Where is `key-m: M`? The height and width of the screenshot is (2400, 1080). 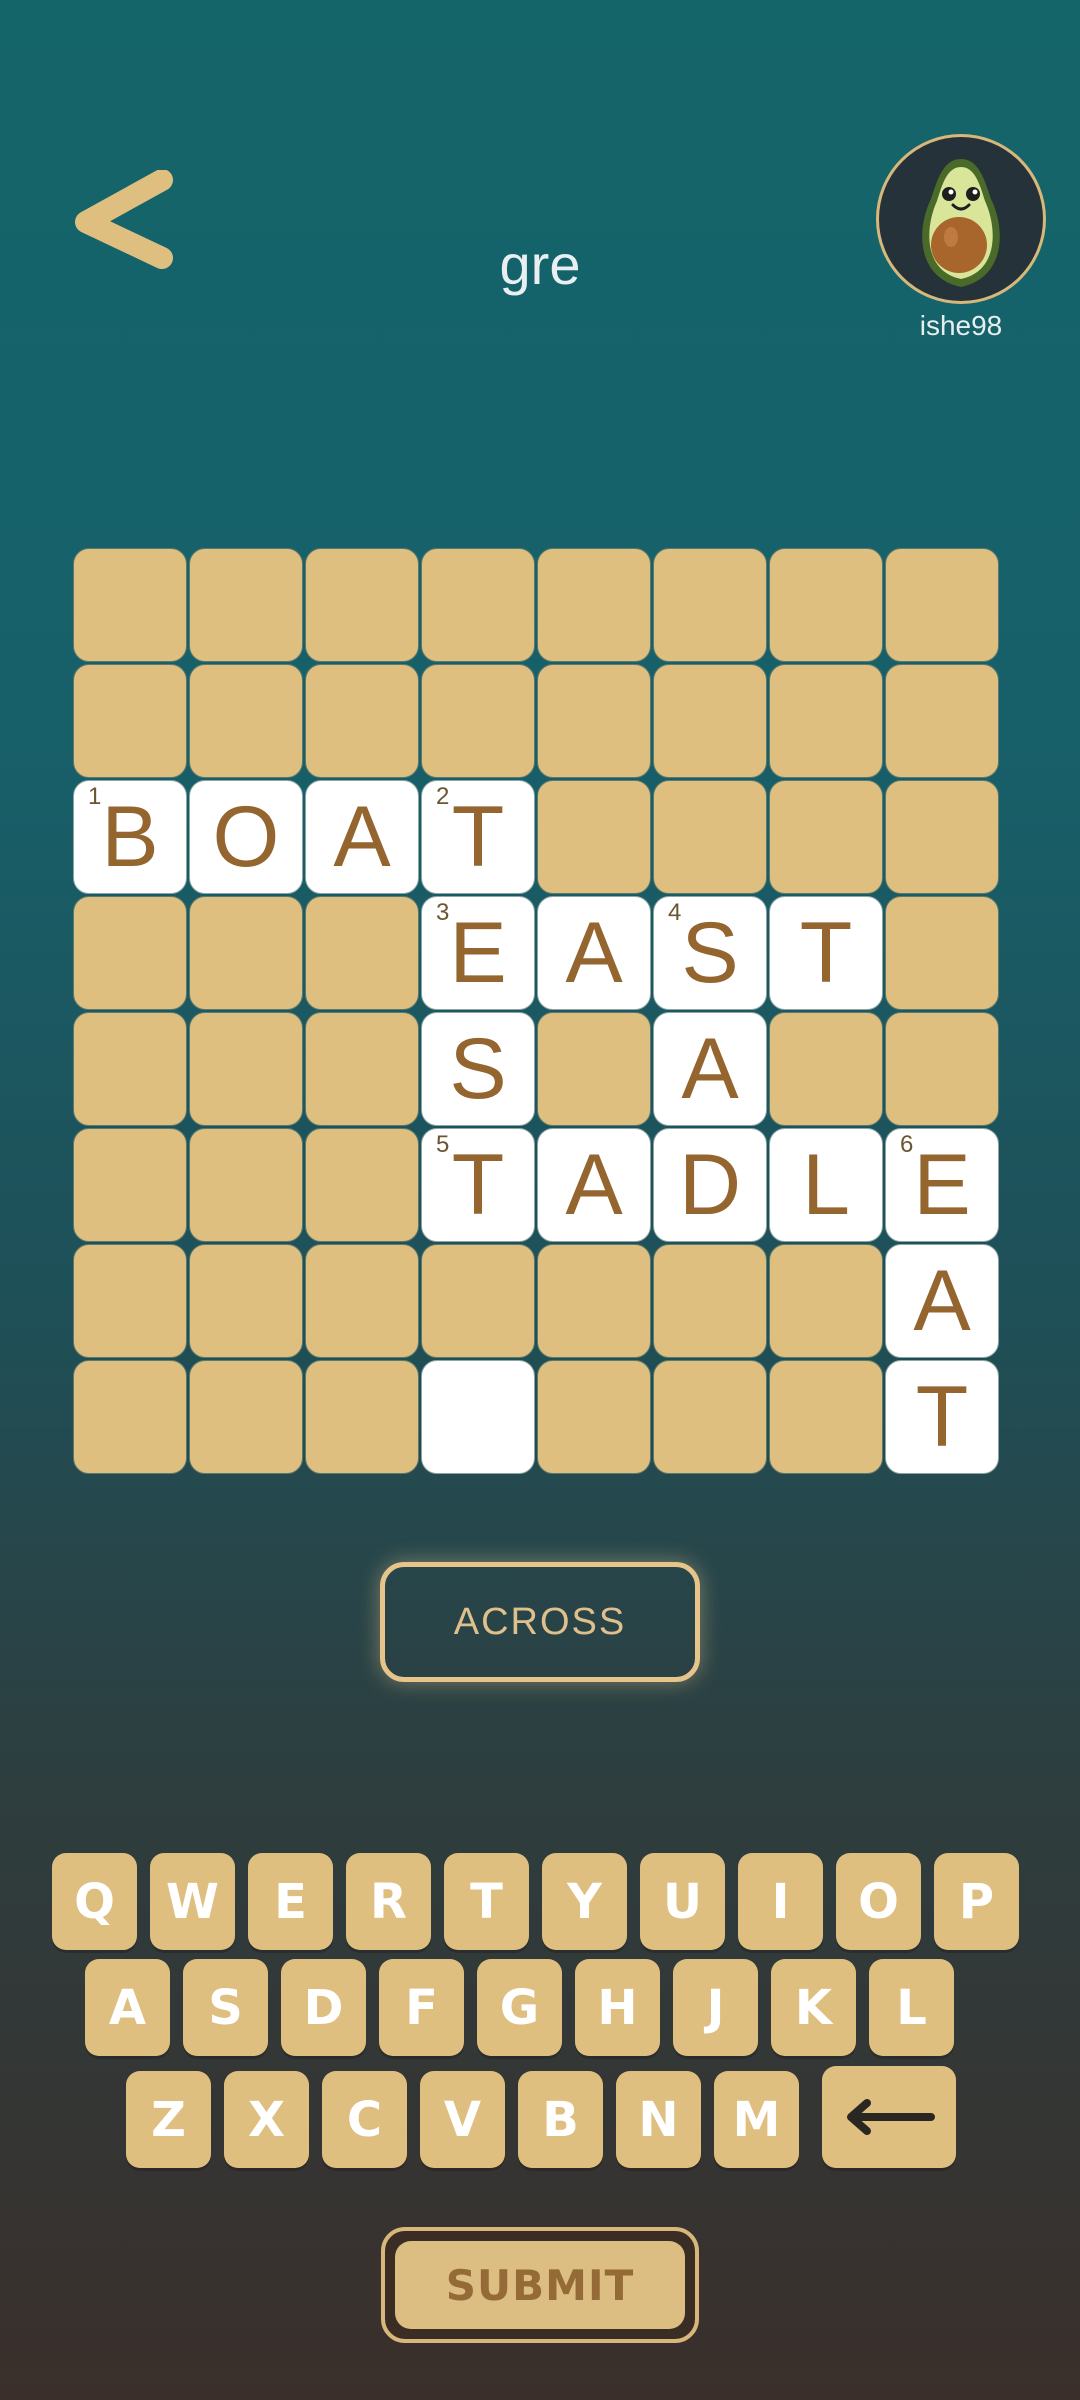 key-m: M is located at coordinates (756, 2119).